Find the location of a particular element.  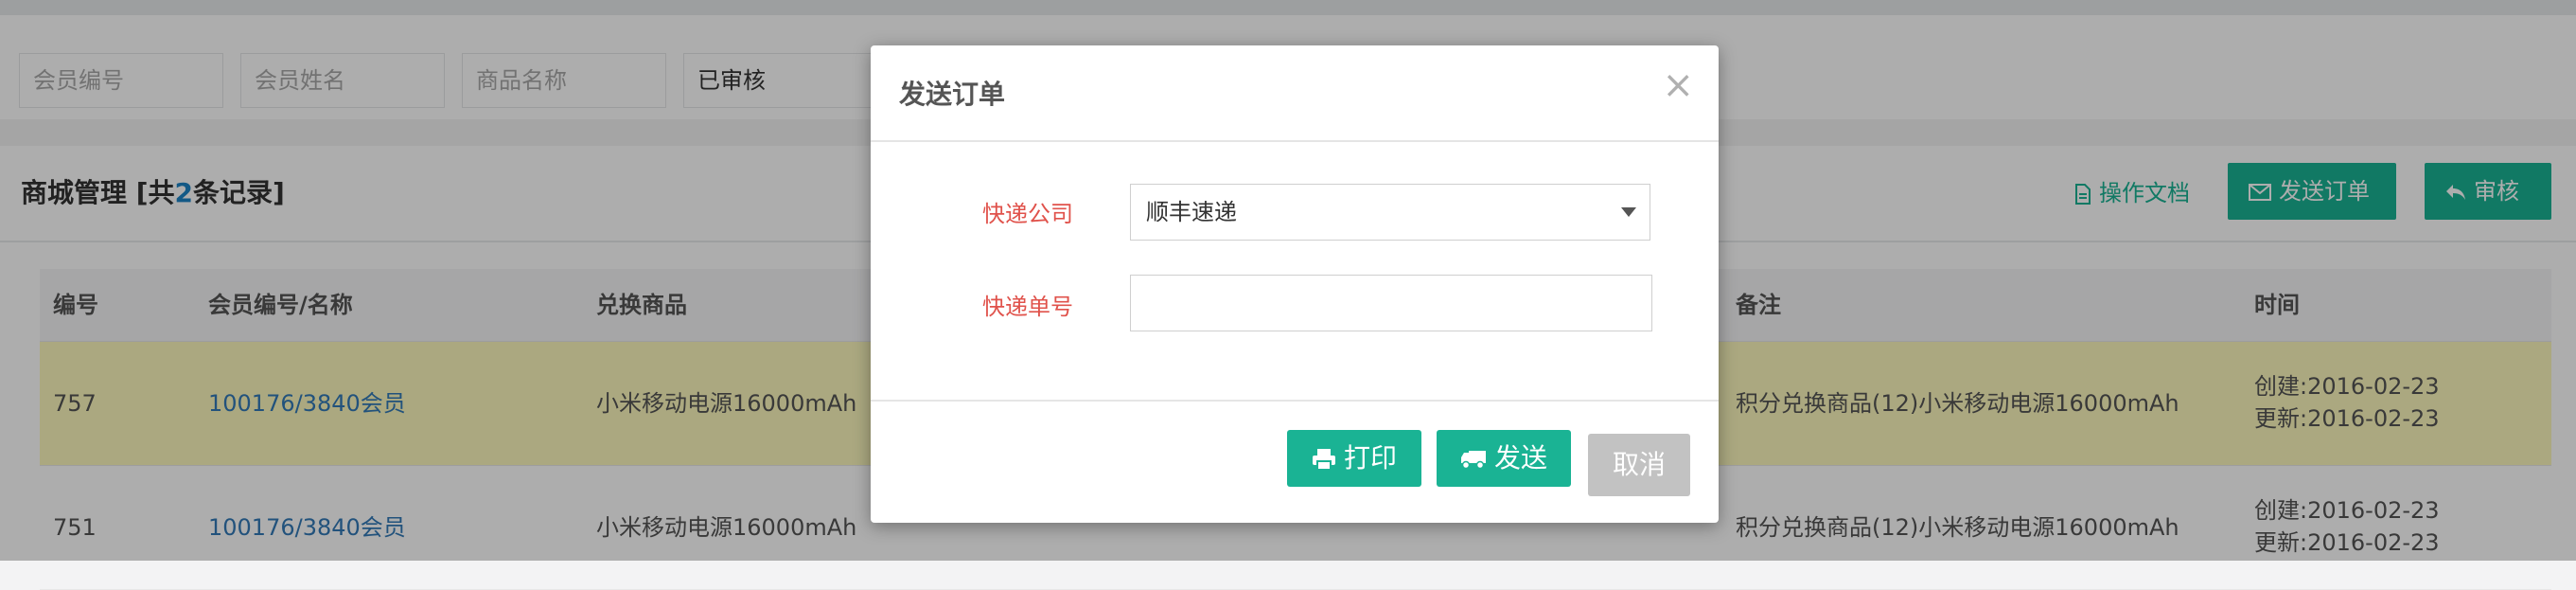

send-button: 发送 is located at coordinates (1504, 458).